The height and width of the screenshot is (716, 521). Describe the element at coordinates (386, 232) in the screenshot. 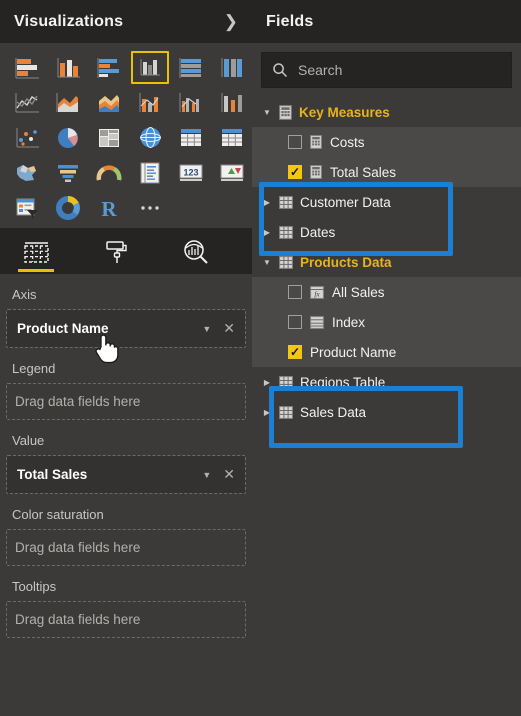

I see `tree-table-dates: ▶ Dates` at that location.